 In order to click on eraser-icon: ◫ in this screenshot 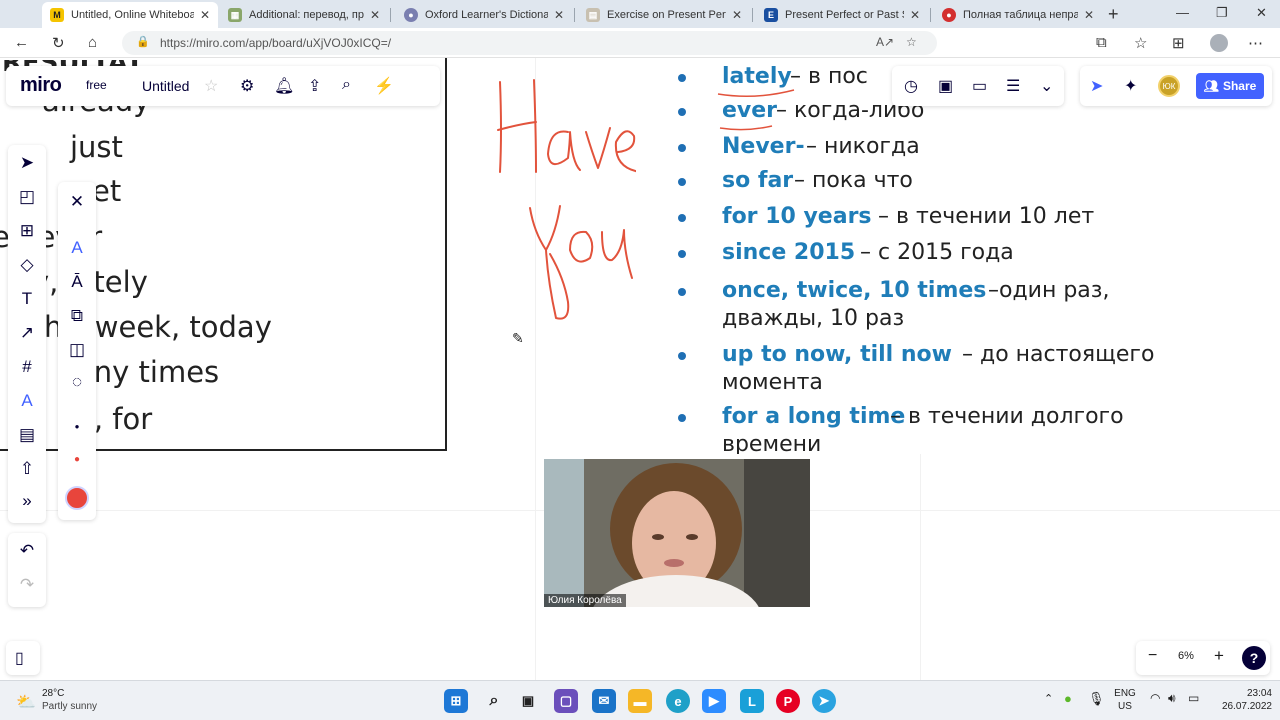, I will do `click(77, 350)`.